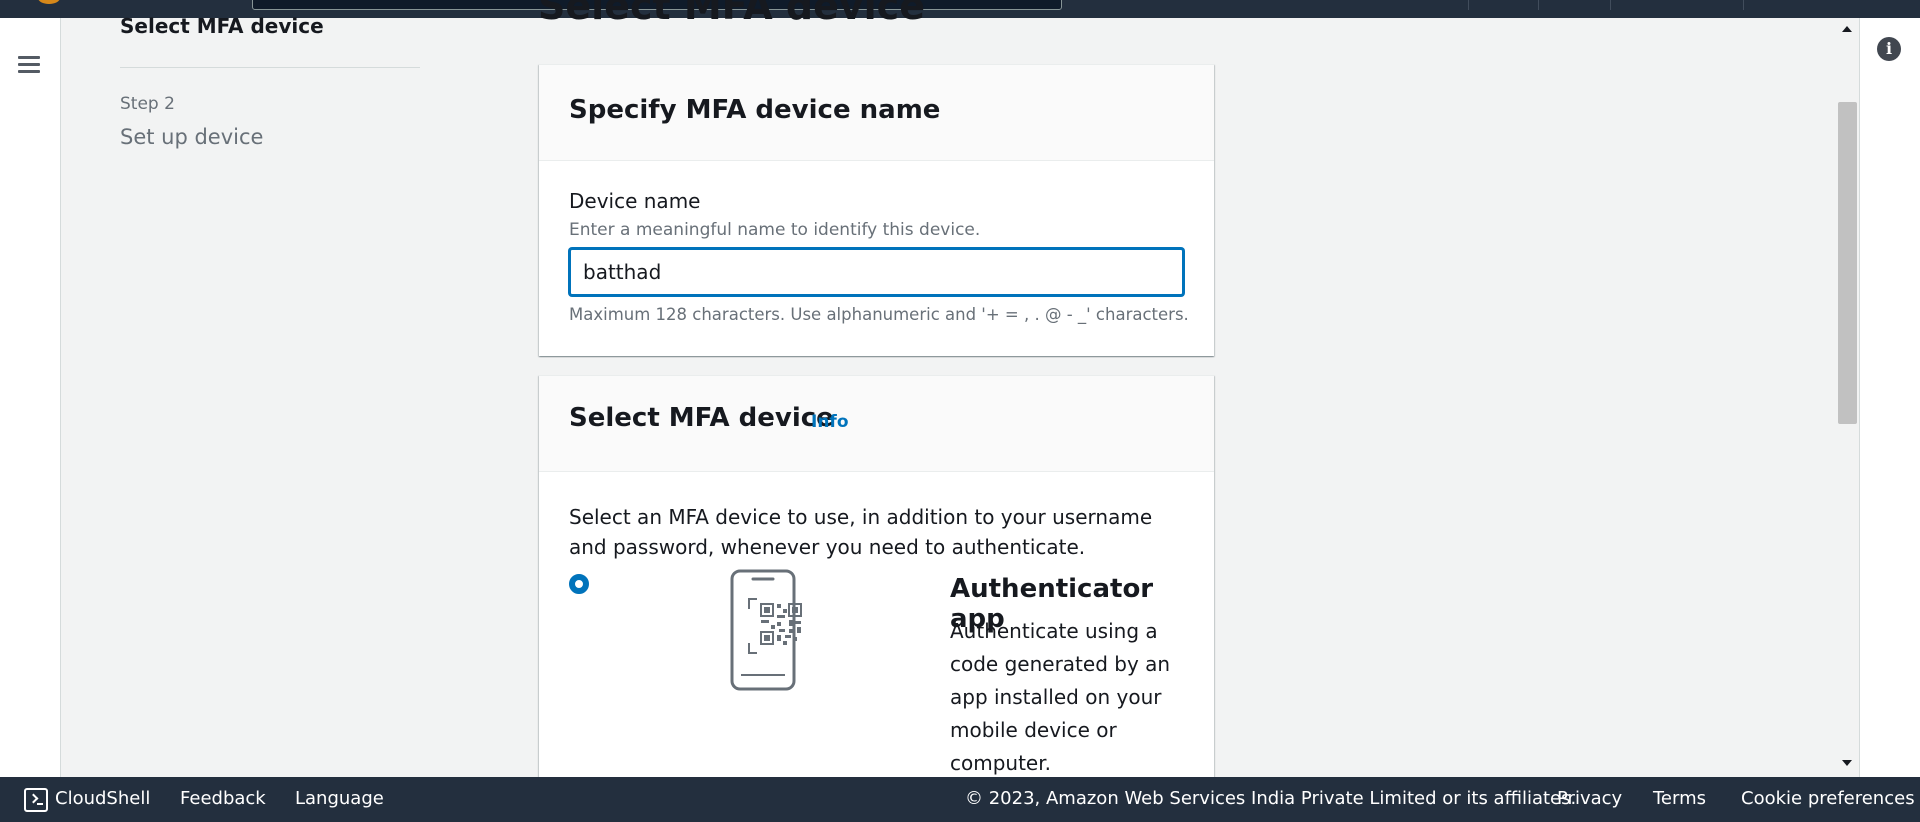 The image size is (1920, 822). I want to click on left-navigation-rail, so click(30, 397).